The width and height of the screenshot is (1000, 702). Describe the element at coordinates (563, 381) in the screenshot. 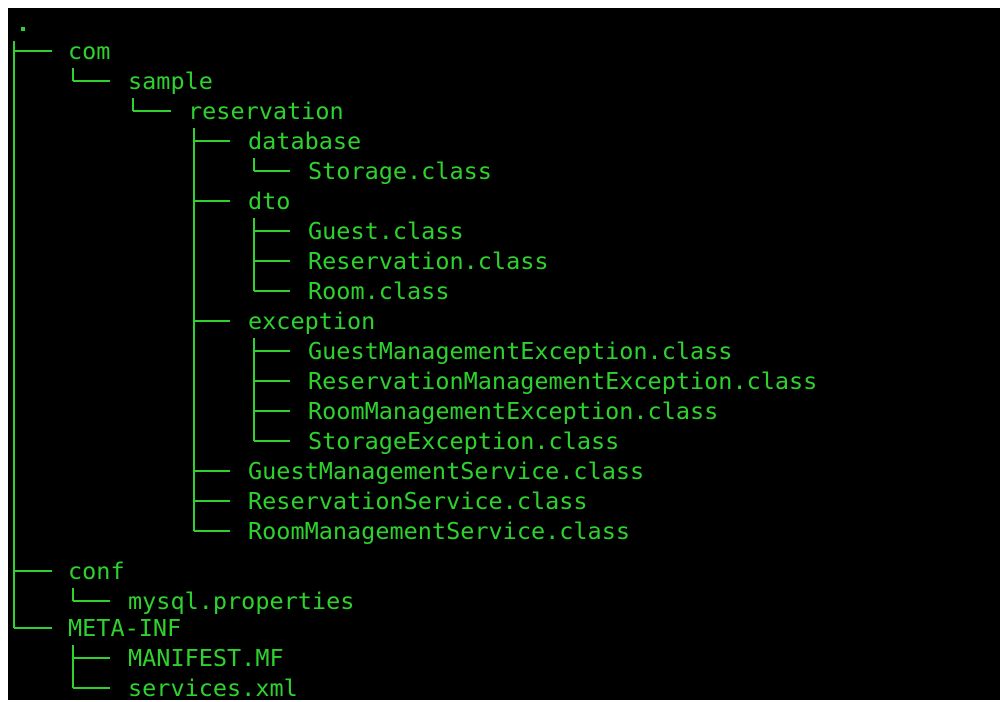

I see `tree-node-reservation-mgmt-exception: ReservationManagementException.class` at that location.